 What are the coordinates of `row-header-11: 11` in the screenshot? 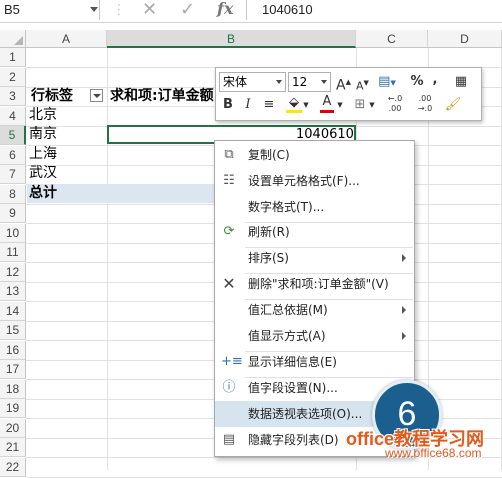 It's located at (13, 252).